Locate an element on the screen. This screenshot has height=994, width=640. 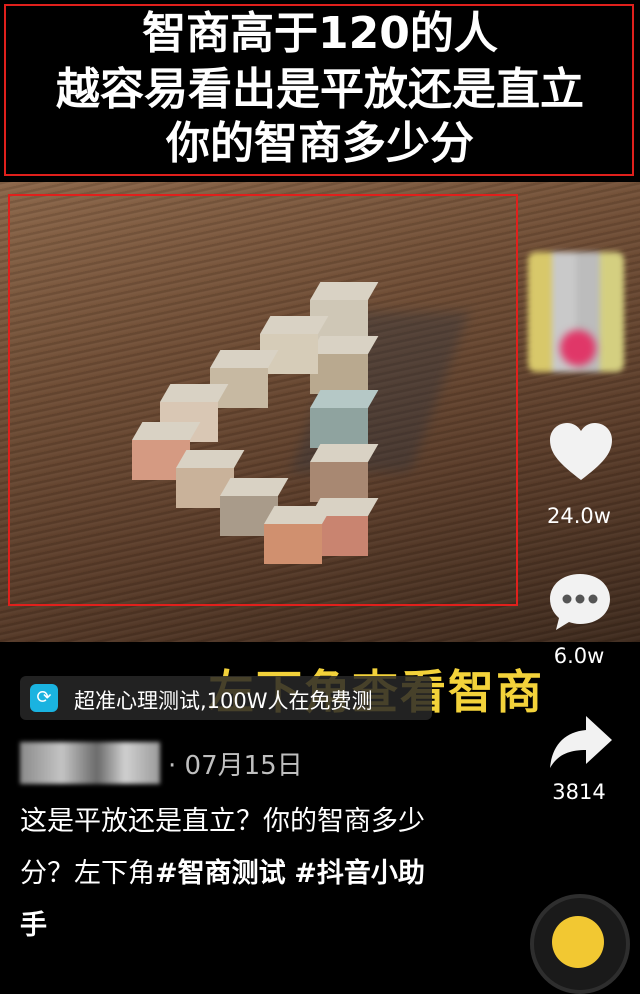
follow-badge is located at coordinates (578, 348).